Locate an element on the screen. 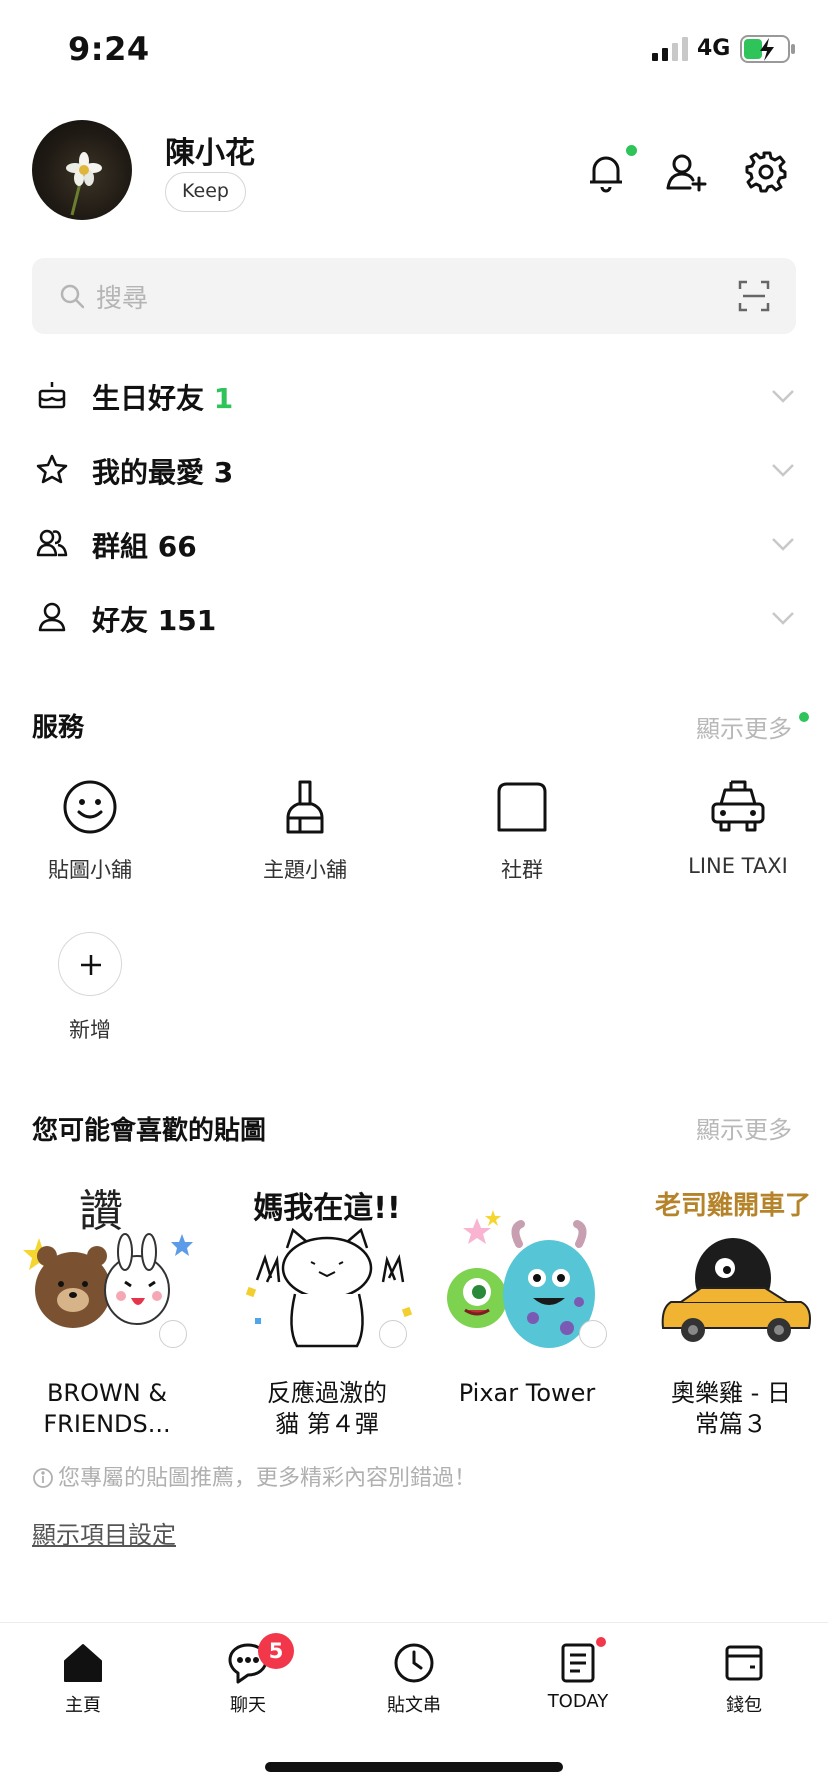 The height and width of the screenshot is (1792, 828). service-sticker-shop: 貼圖小舖 is located at coordinates (95, 831).